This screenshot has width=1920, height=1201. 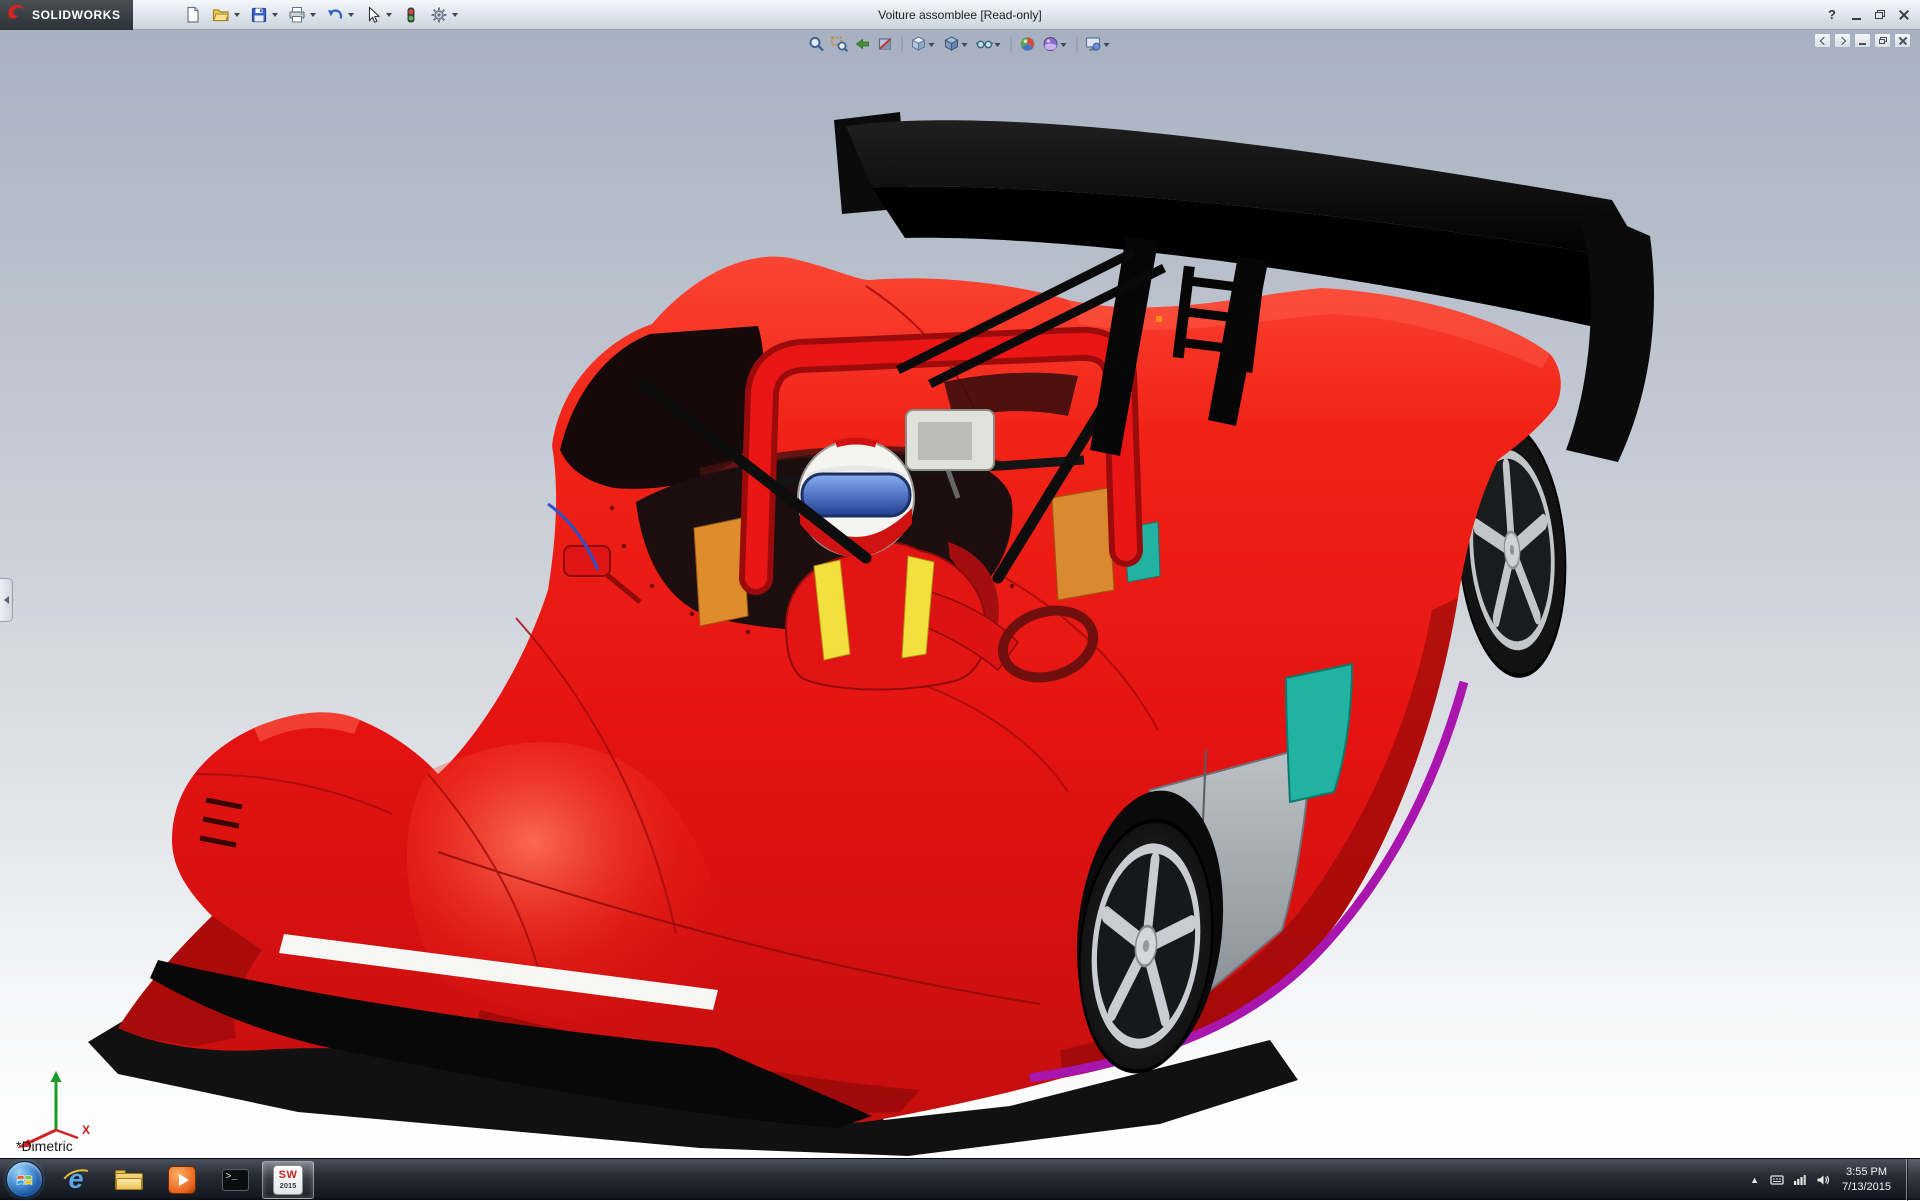 I want to click on application-menu: SOLIDWORKS, so click(x=66, y=15).